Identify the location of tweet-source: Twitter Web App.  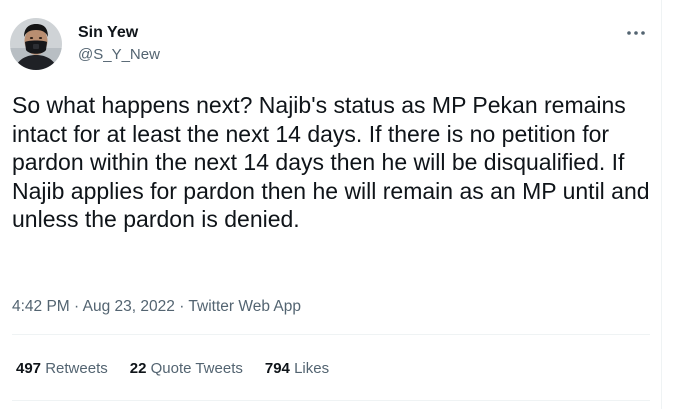
(244, 306).